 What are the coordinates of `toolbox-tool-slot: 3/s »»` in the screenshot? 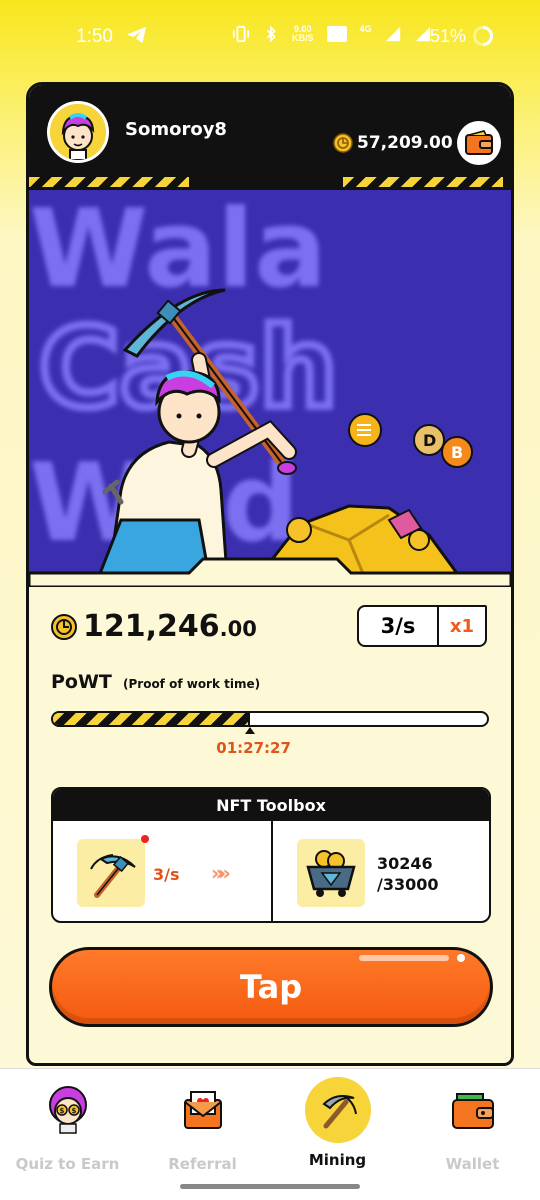 It's located at (163, 871).